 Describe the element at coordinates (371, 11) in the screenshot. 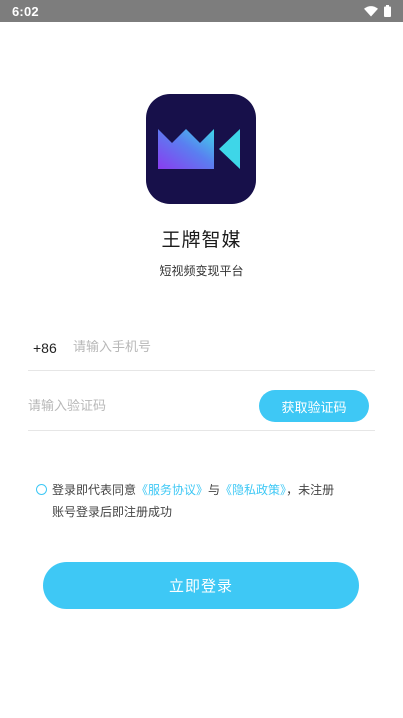

I see `wifi-icon` at that location.